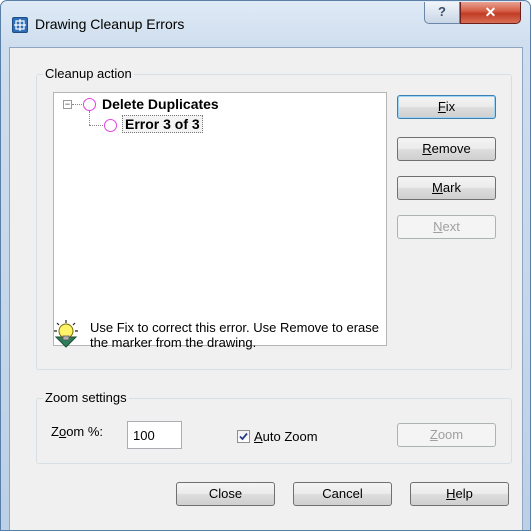 The height and width of the screenshot is (531, 531). What do you see at coordinates (451, 493) in the screenshot?
I see `help-accel: H` at bounding box center [451, 493].